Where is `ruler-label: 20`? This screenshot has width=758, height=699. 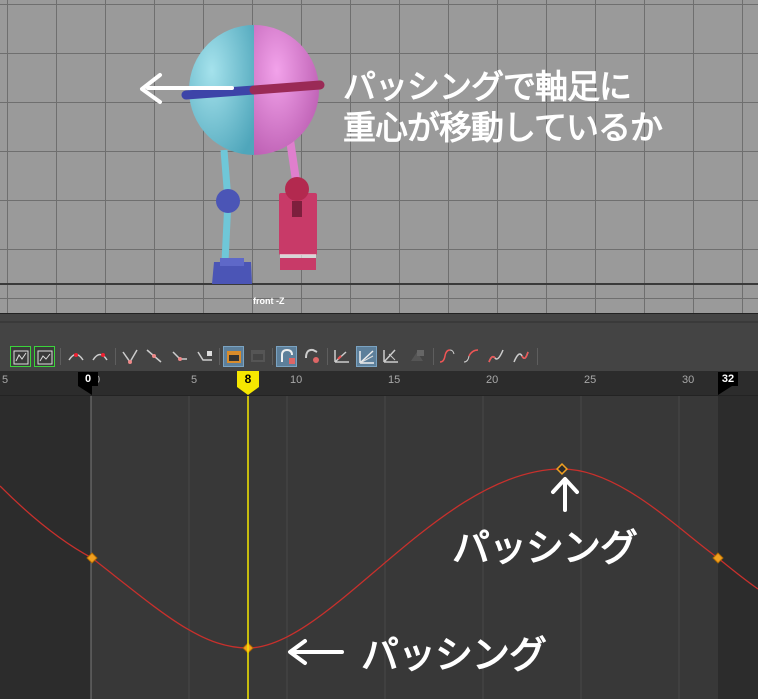 ruler-label: 20 is located at coordinates (492, 380).